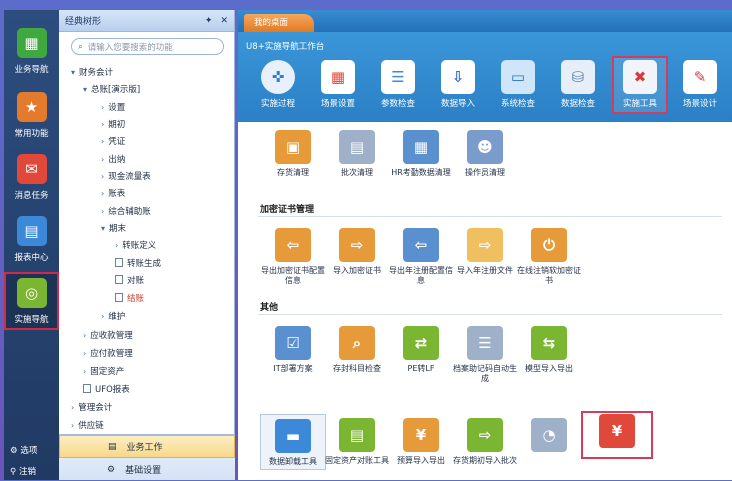 This screenshot has width=732, height=481. I want to click on tool-yen-highlight: ¥, so click(617, 435).